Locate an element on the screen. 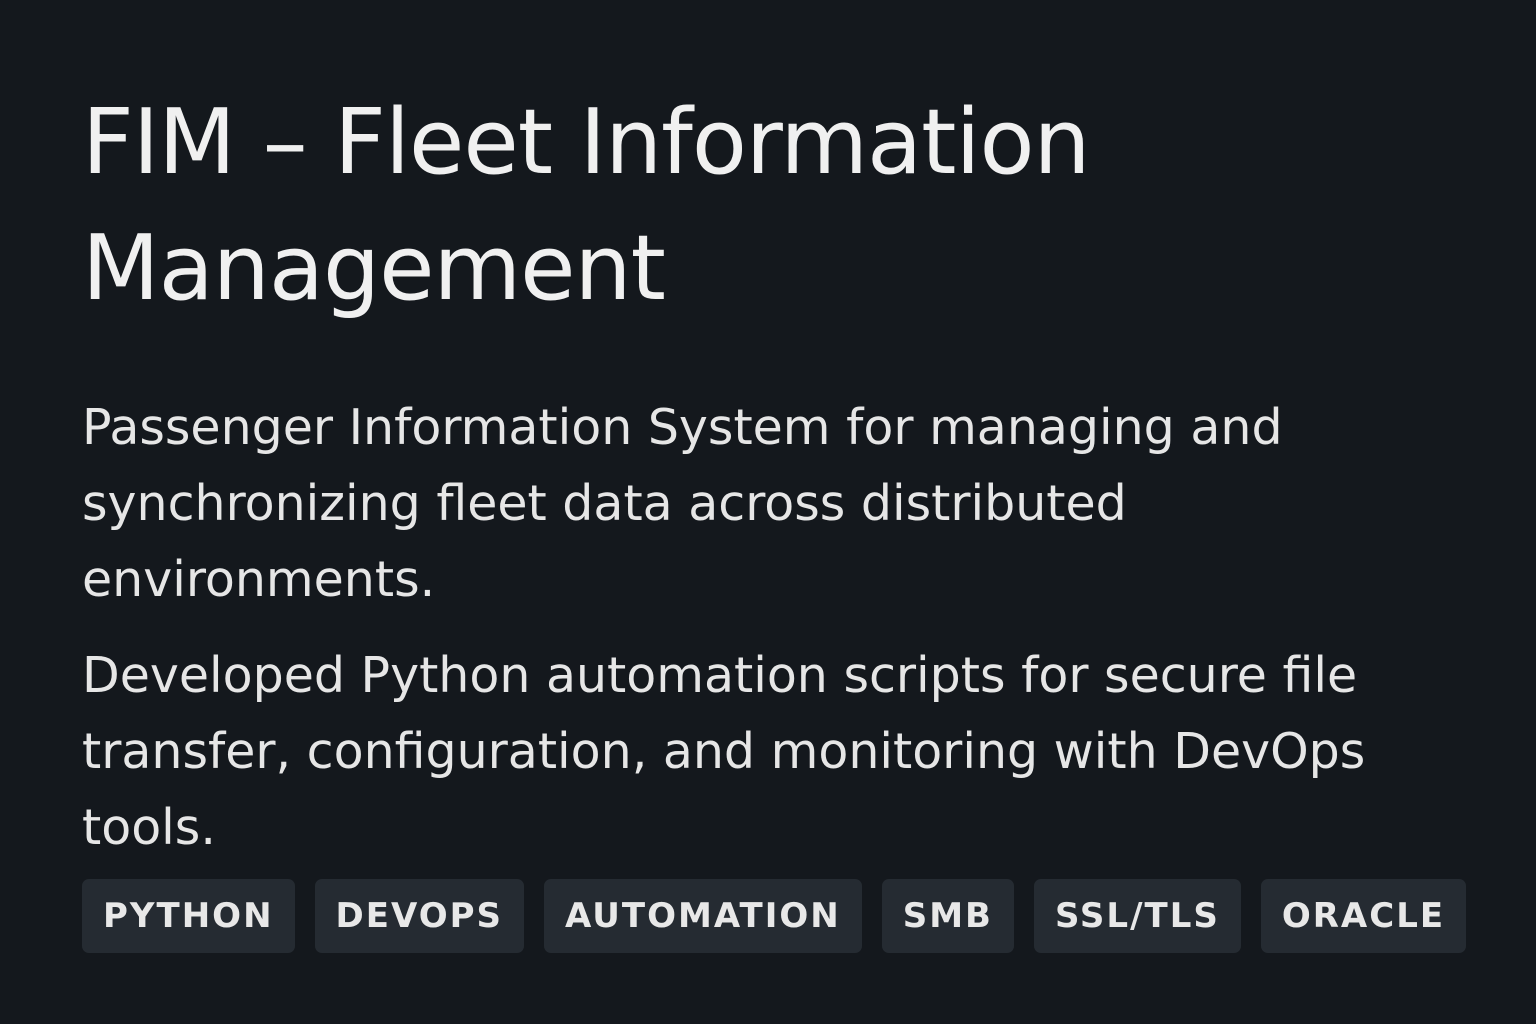 This screenshot has width=1536, height=1024. project-title: FIM – Fleet Information Management is located at coordinates (586, 205).